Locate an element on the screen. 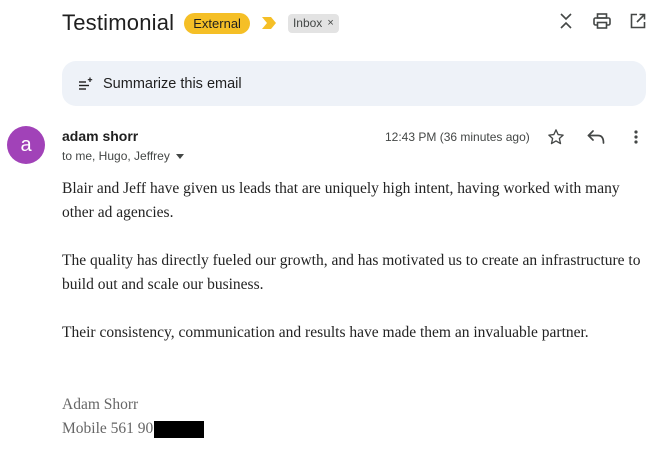 The height and width of the screenshot is (449, 663). remove-label-icon: × is located at coordinates (330, 23).